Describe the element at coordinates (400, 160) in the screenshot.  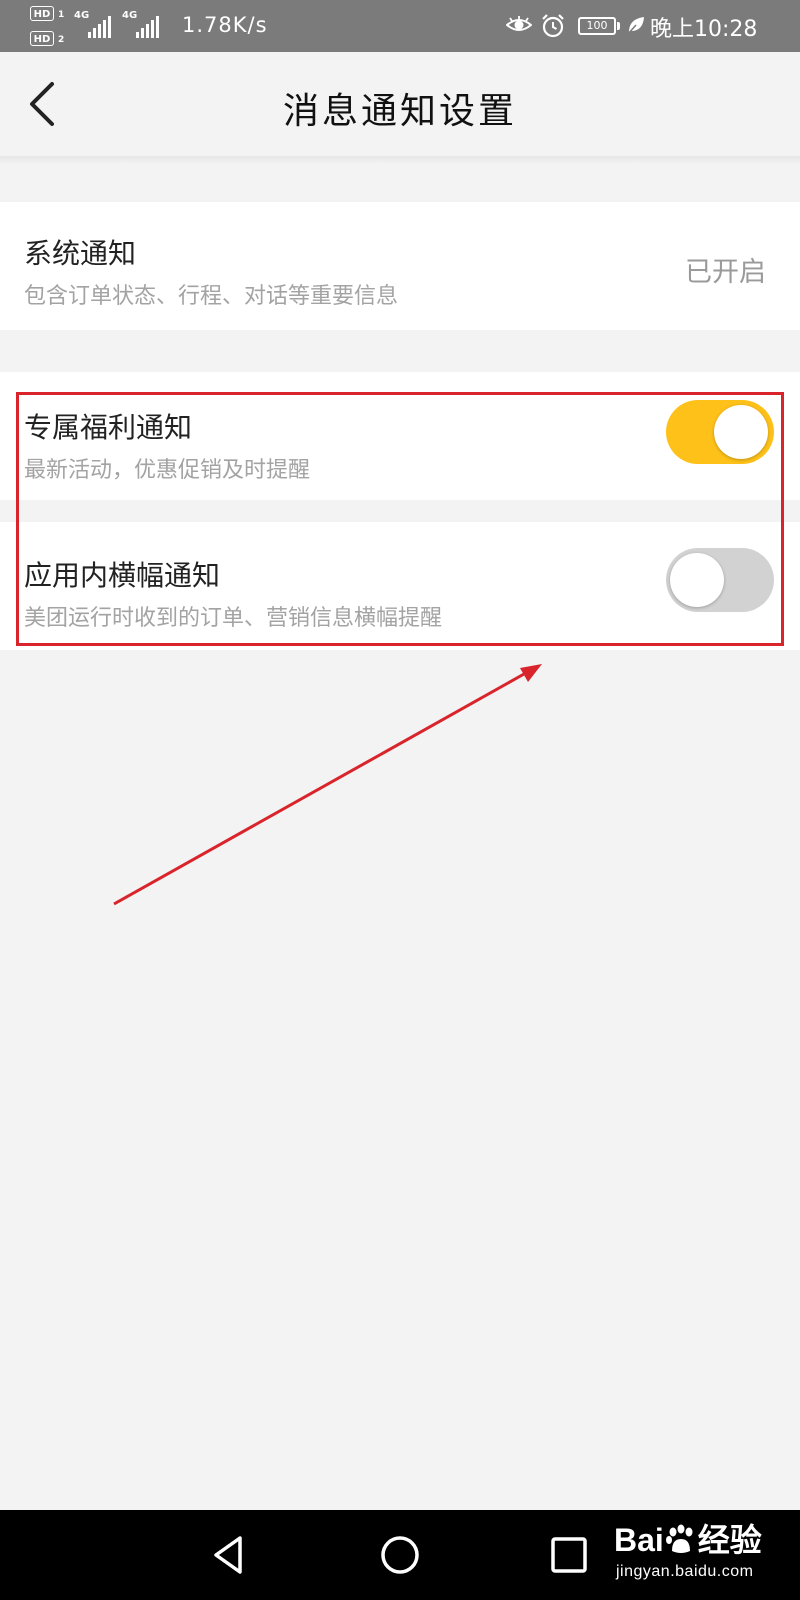
I see `header-divider` at that location.